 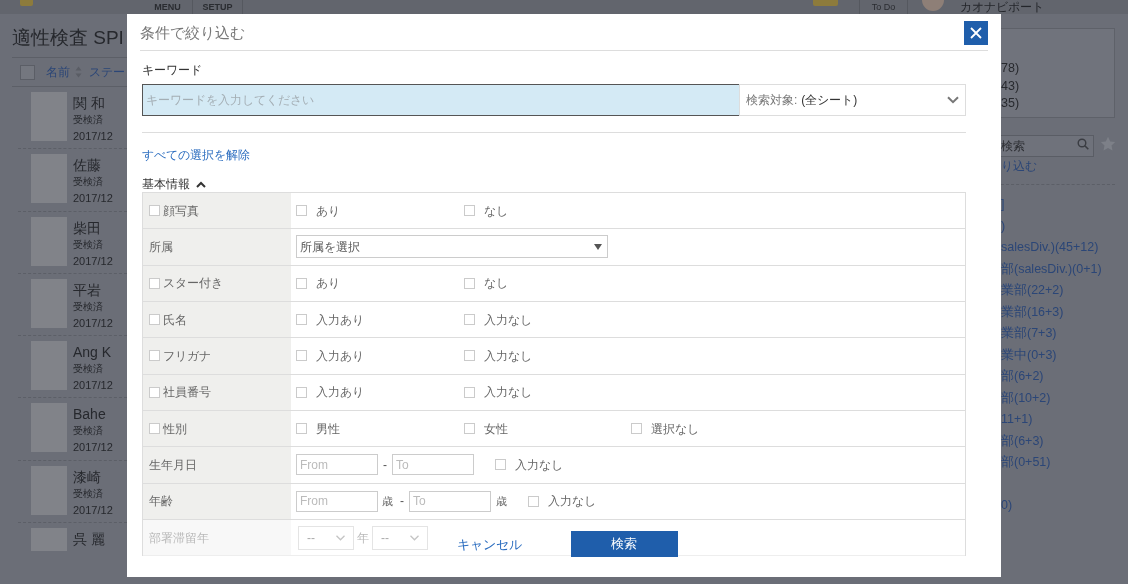 What do you see at coordinates (196, 155) in the screenshot?
I see `clear-selection-link: すべての選択を解除` at bounding box center [196, 155].